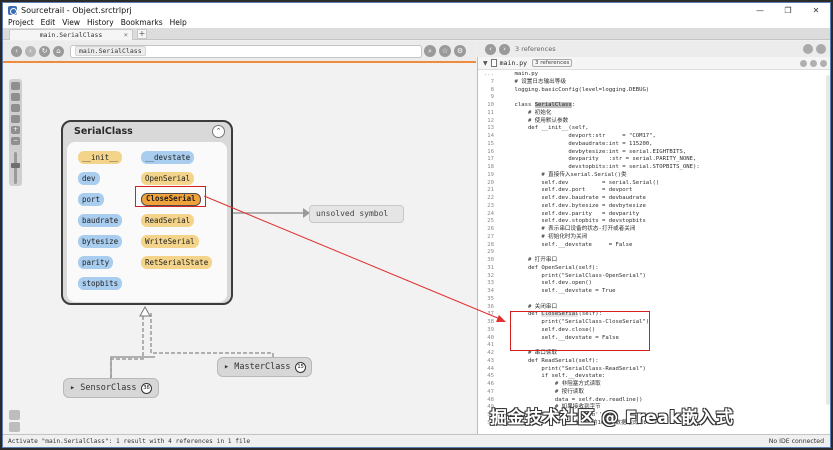 The image size is (833, 450). I want to click on code-line: 24 self.dev.parity = devparity, so click(654, 215).